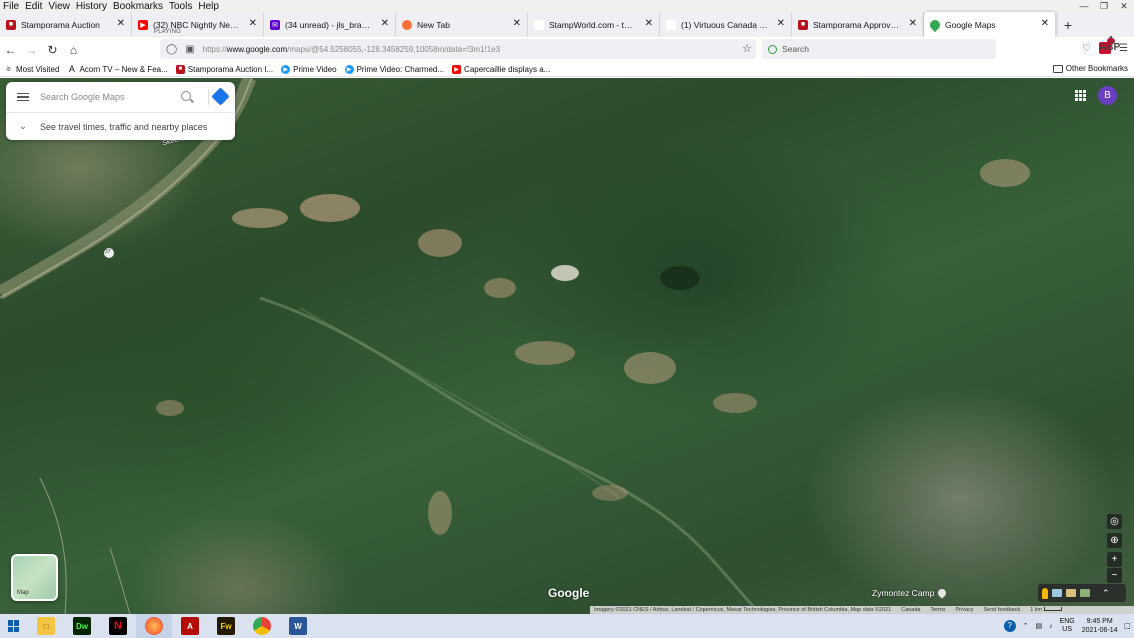 The image size is (1134, 638). What do you see at coordinates (1046, 610) in the screenshot?
I see `scale-bar: 1 km` at bounding box center [1046, 610].